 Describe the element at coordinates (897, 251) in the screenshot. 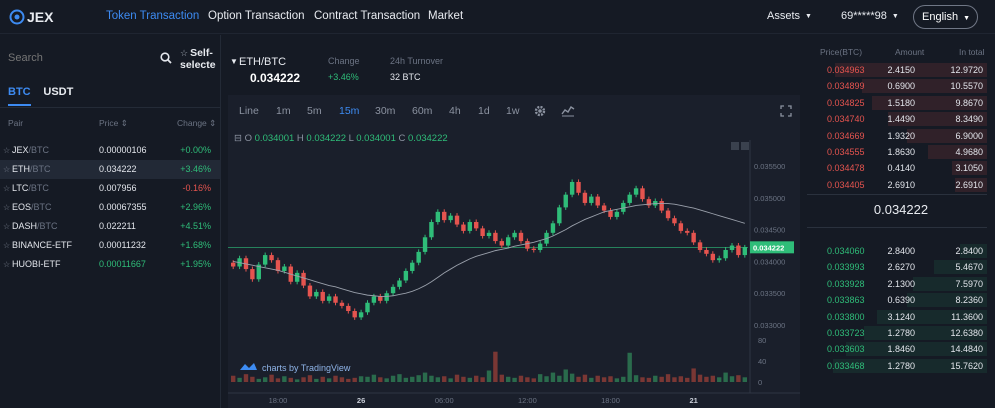

I see `bid-row: 0.034060 2.8400 2.8400` at that location.